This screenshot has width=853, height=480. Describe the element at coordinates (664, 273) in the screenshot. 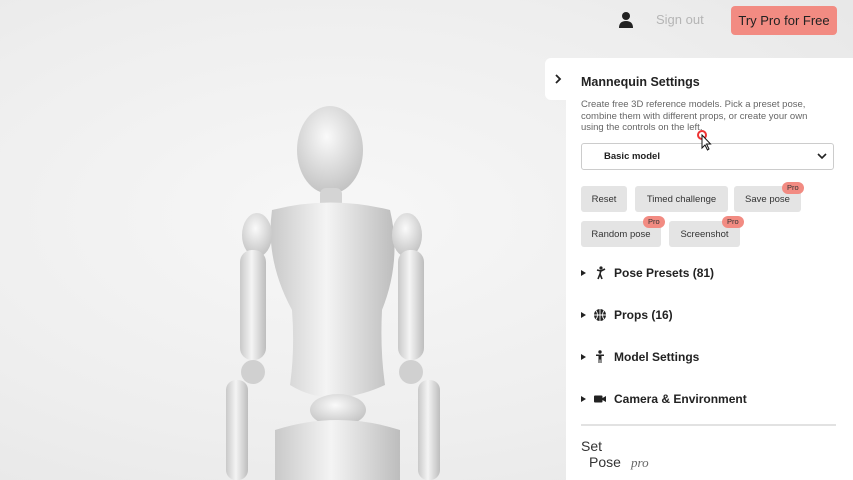

I see `section-label: Pose Presets (81)` at that location.